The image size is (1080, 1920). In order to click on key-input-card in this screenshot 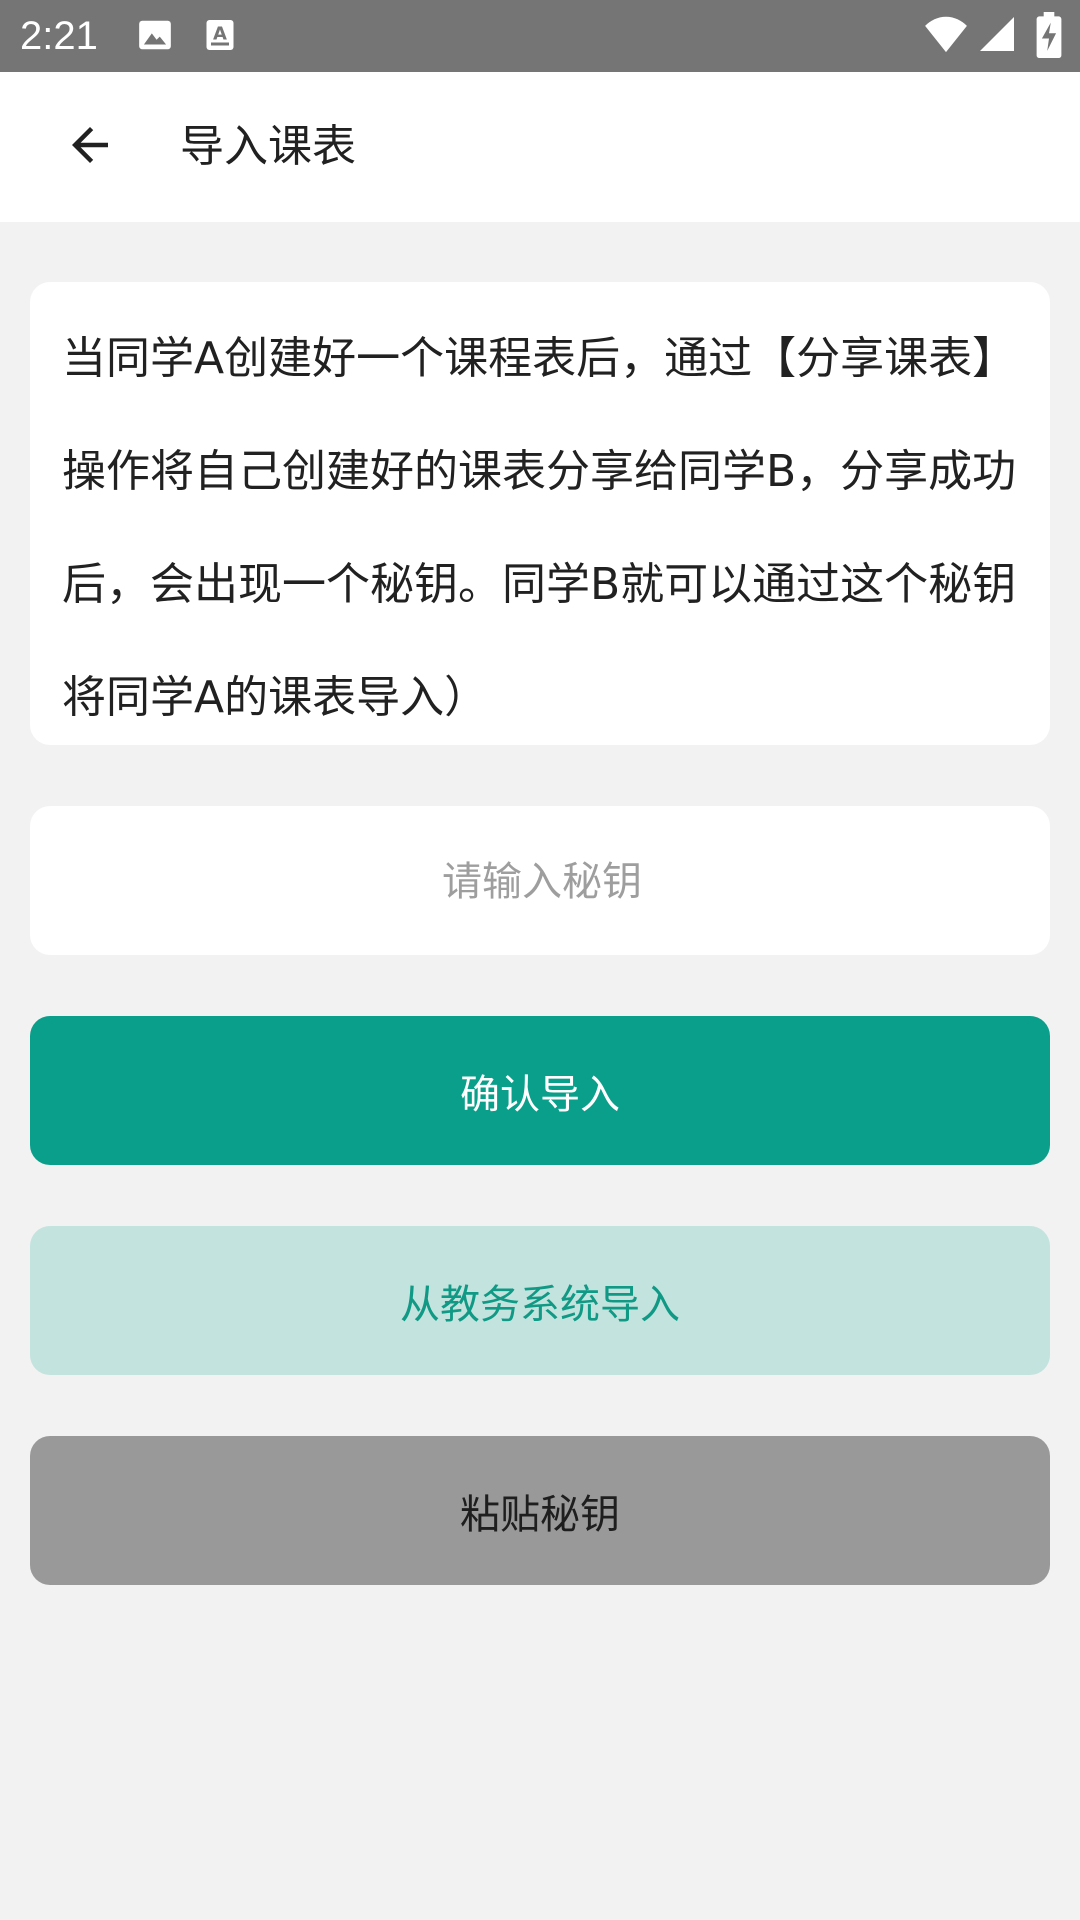, I will do `click(542, 881)`.